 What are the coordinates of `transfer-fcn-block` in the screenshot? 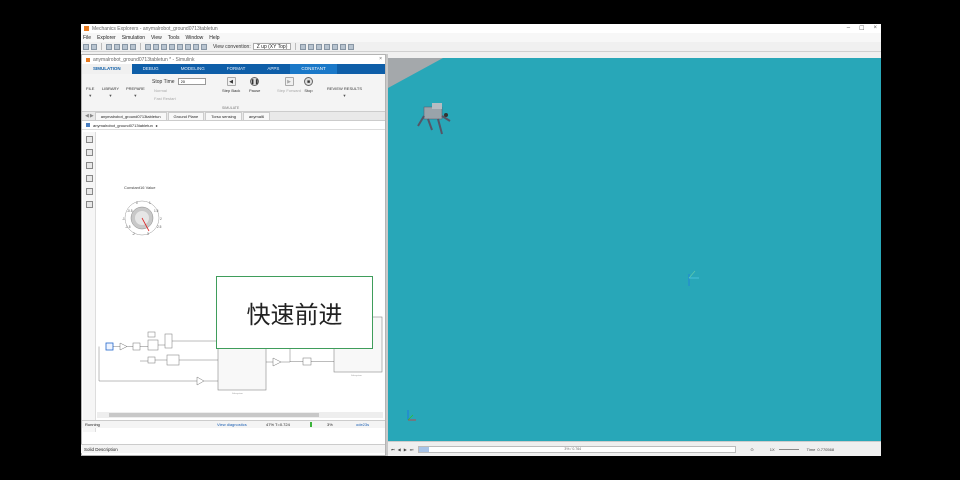 It's located at (153, 345).